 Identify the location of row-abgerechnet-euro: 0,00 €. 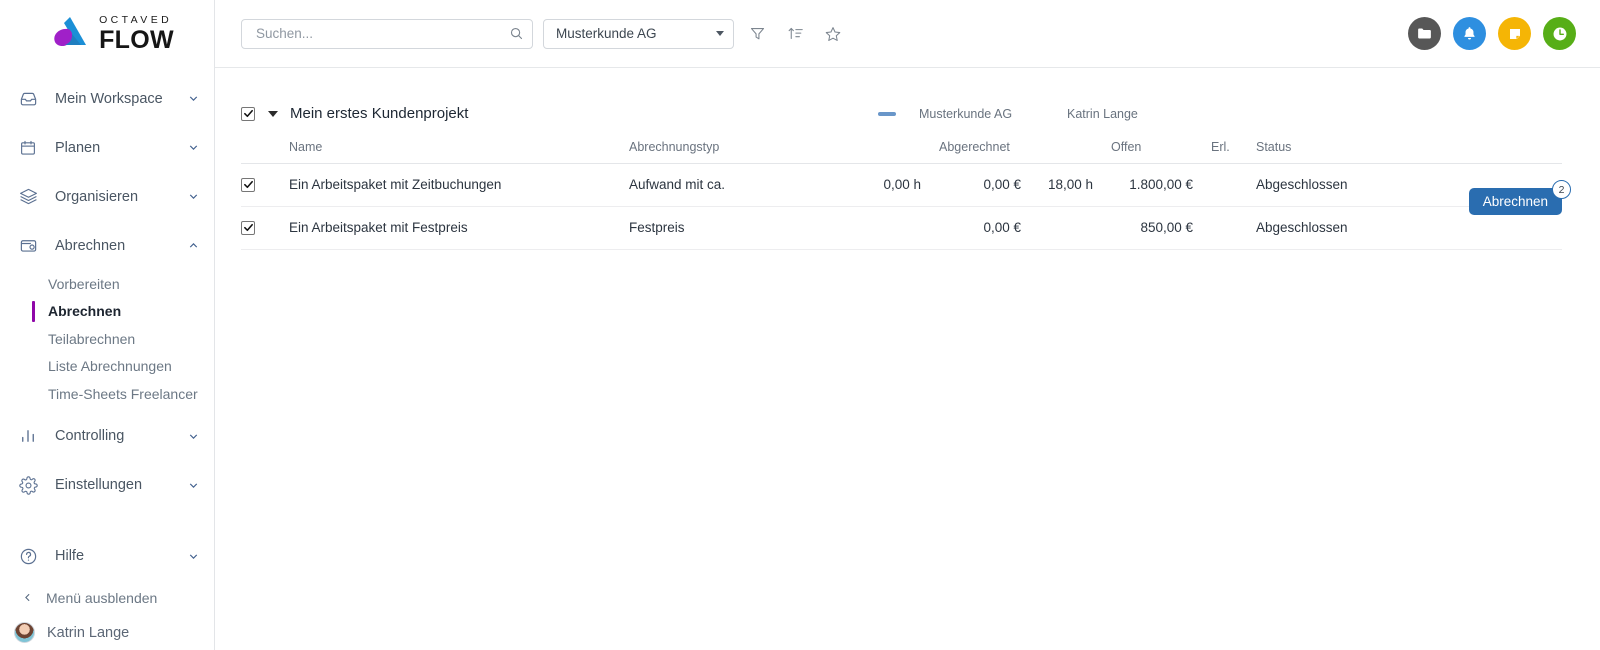
(989, 185).